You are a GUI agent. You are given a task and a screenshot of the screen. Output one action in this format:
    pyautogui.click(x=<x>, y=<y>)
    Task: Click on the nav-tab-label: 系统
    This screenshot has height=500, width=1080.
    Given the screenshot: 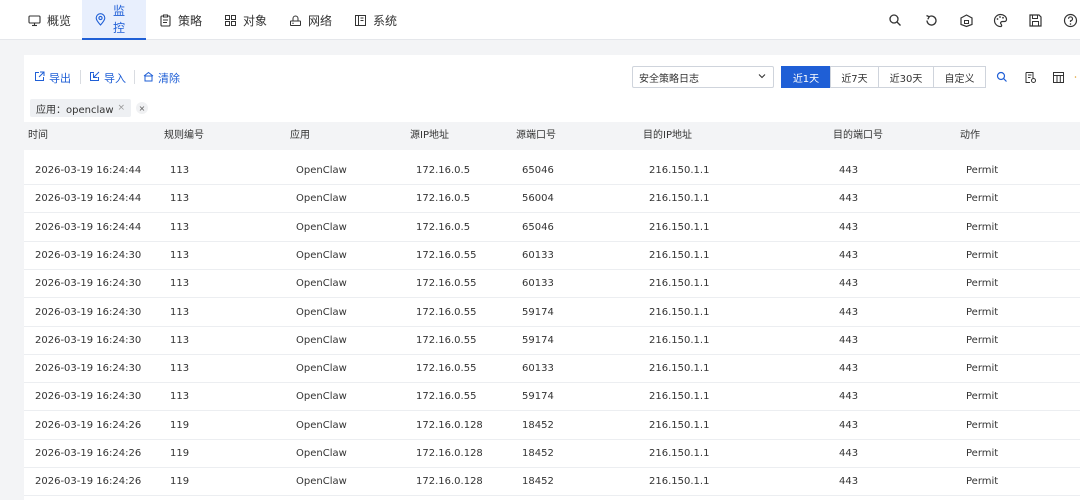 What is the action you would take?
    pyautogui.click(x=385, y=20)
    